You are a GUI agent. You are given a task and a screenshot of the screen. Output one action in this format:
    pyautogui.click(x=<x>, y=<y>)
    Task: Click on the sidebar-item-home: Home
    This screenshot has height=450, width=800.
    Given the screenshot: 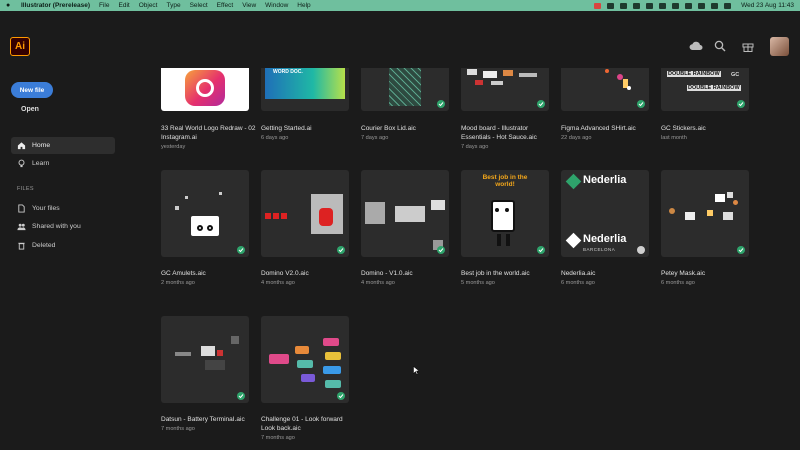 What is the action you would take?
    pyautogui.click(x=63, y=145)
    